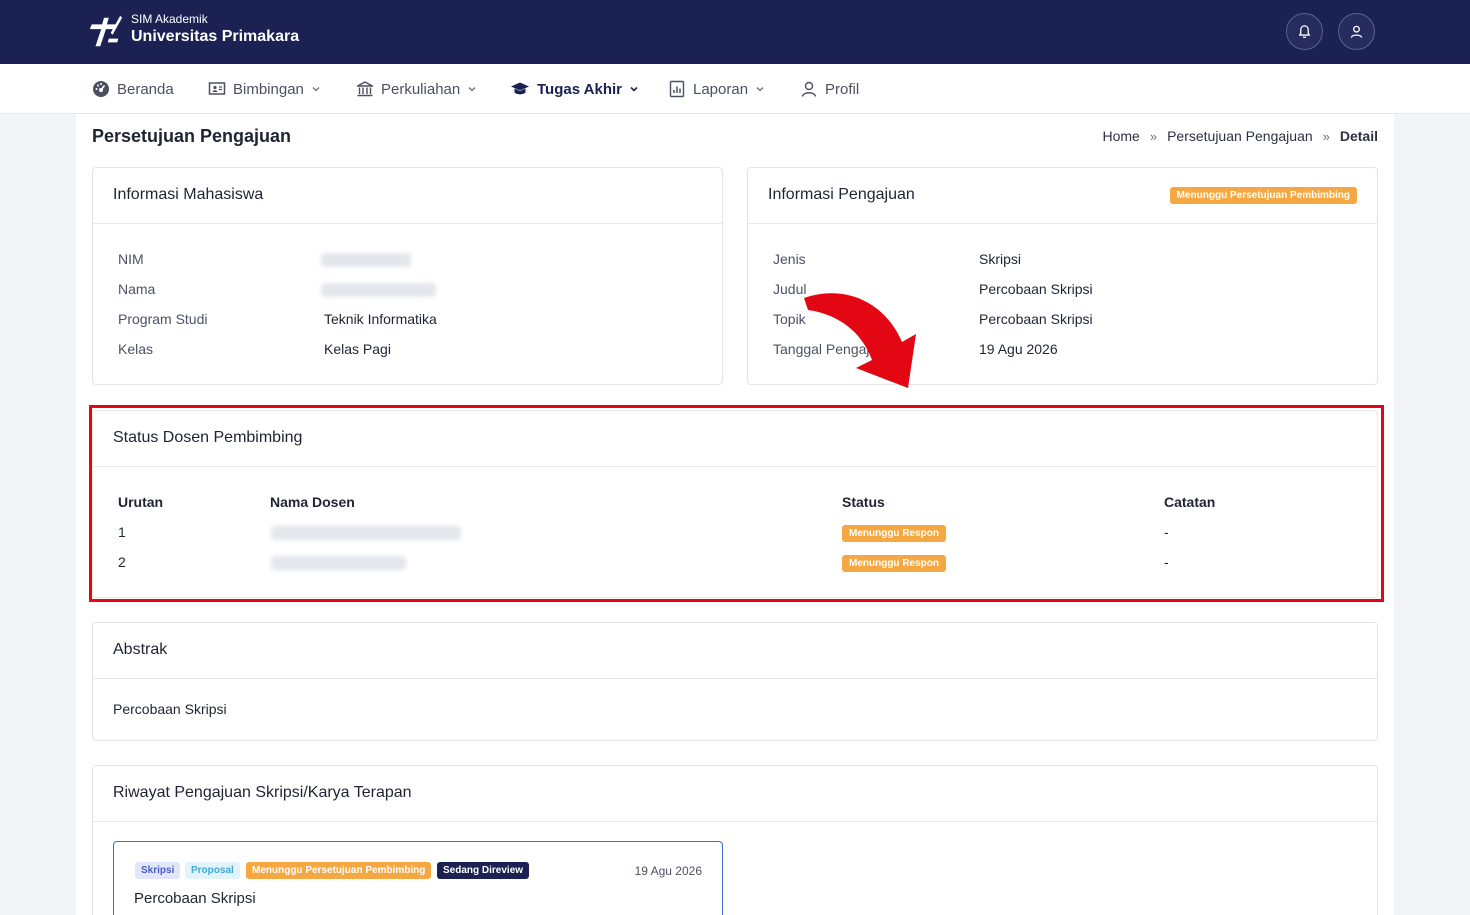  Describe the element at coordinates (357, 349) in the screenshot. I see `kelas-value: Kelas Pagi` at that location.